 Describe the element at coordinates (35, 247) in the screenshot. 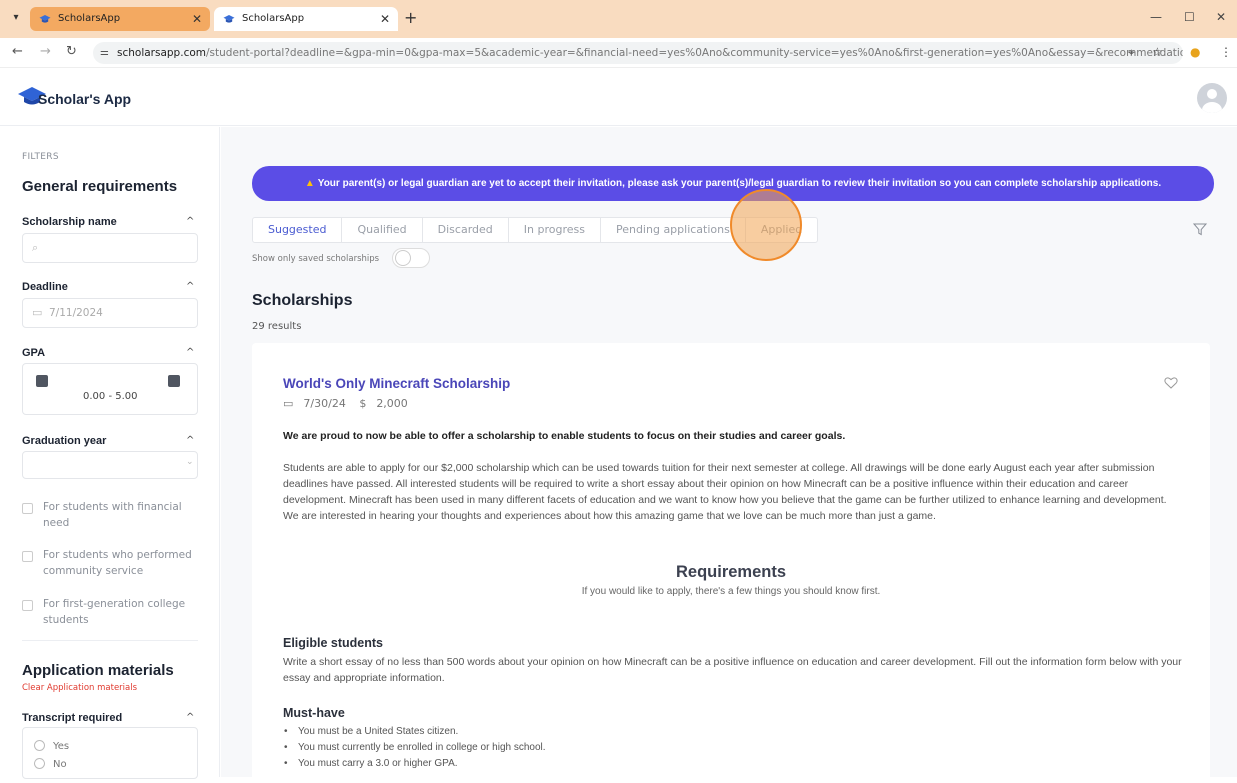

I see `search-icon: ⌕` at that location.